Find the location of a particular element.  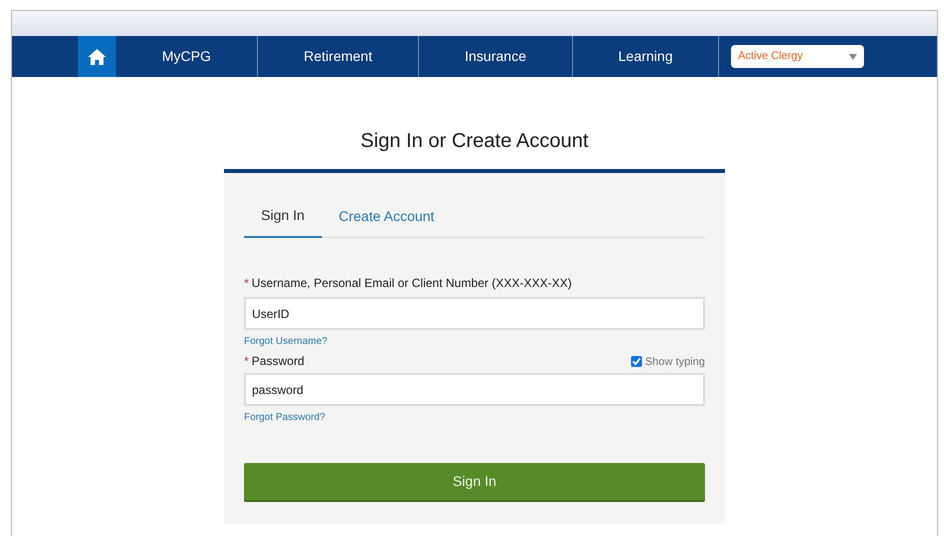

nav-item: Retirement is located at coordinates (338, 56).